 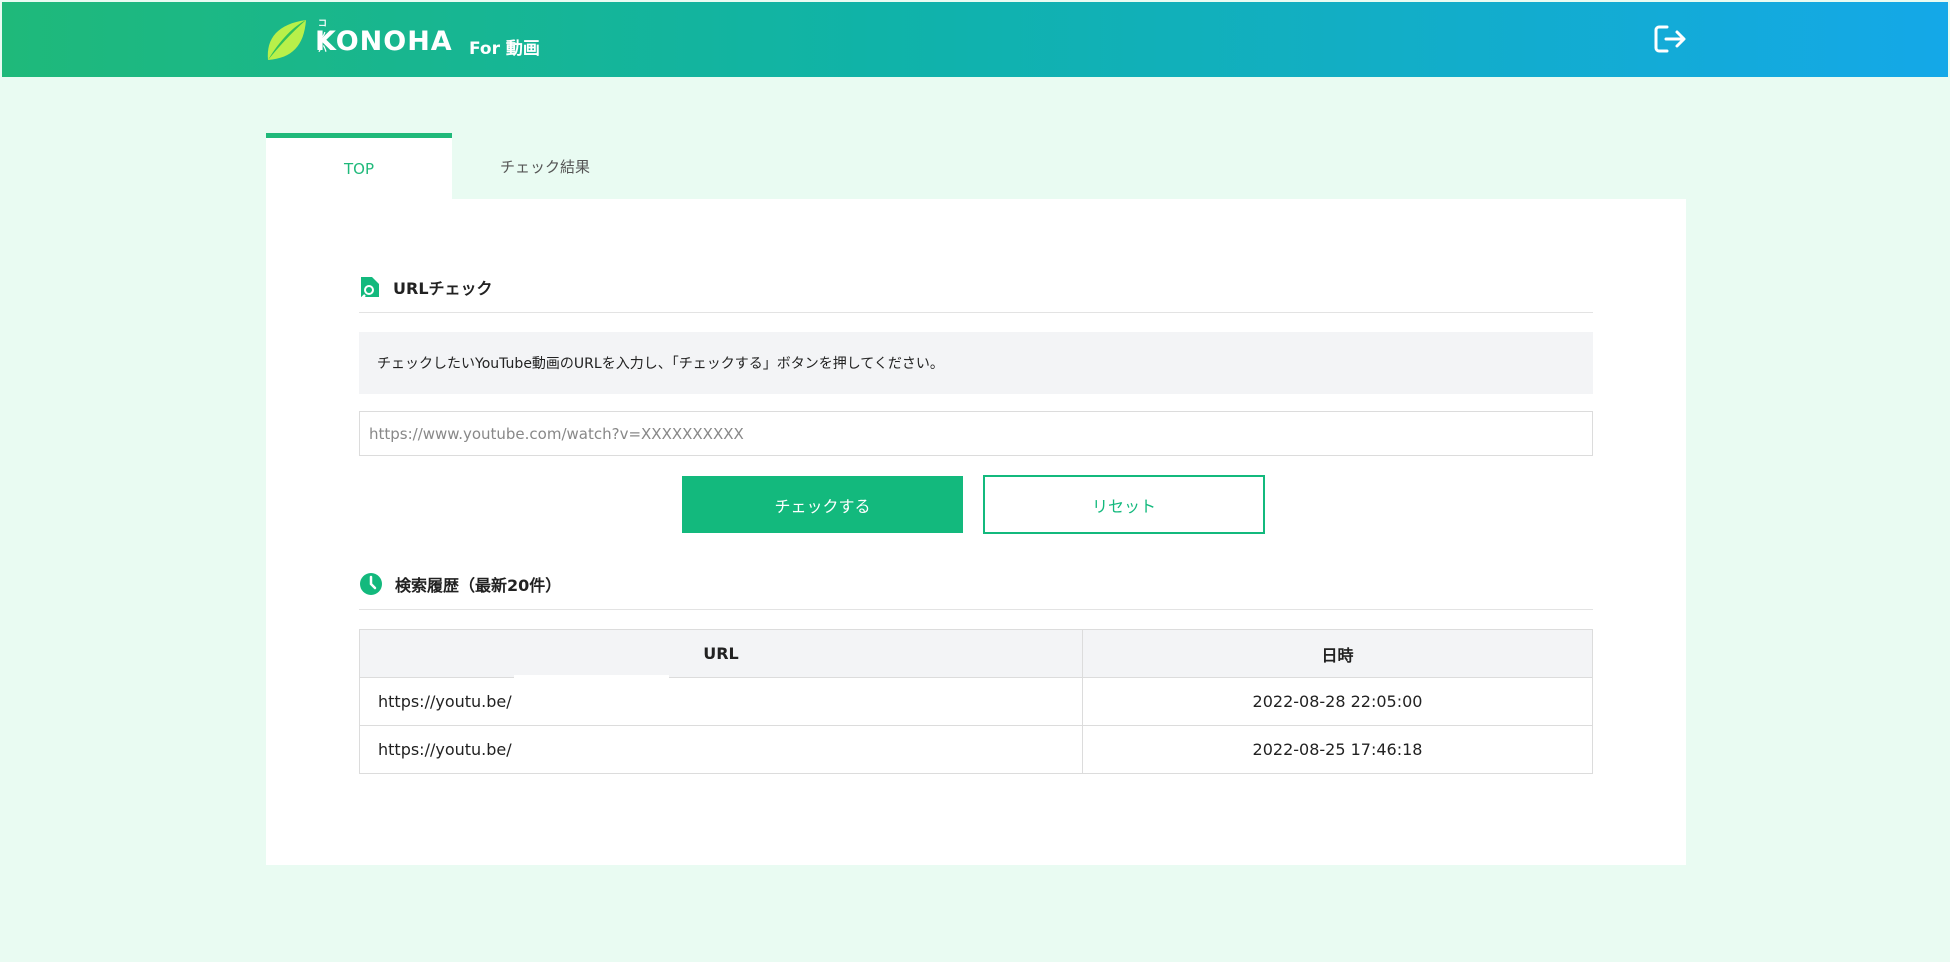 What do you see at coordinates (1337, 749) in the screenshot?
I see `history-datetime-cell: 2022-08-25 17:46:18` at bounding box center [1337, 749].